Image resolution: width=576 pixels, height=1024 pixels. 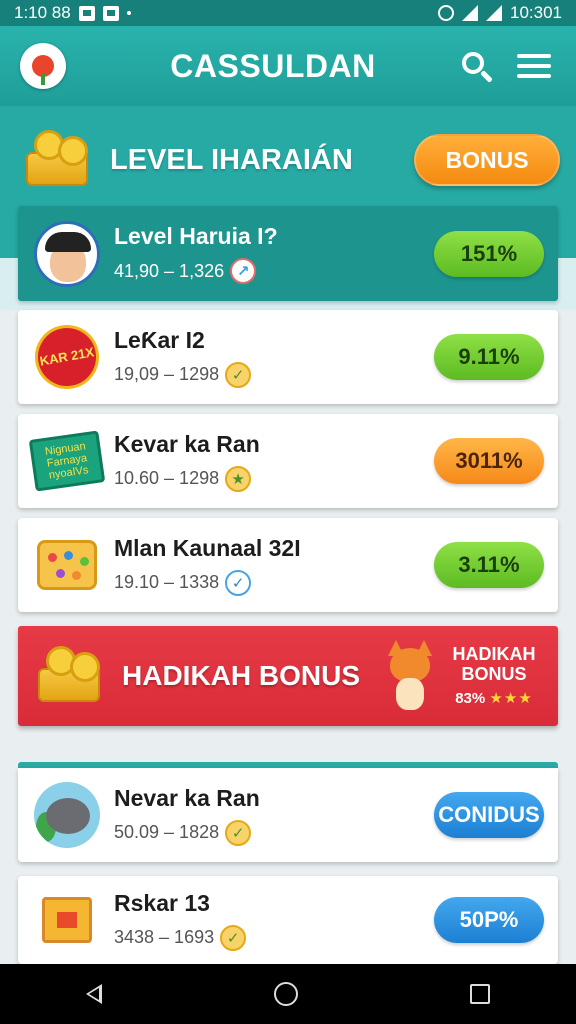 I want to click on search-icon, so click(x=473, y=63).